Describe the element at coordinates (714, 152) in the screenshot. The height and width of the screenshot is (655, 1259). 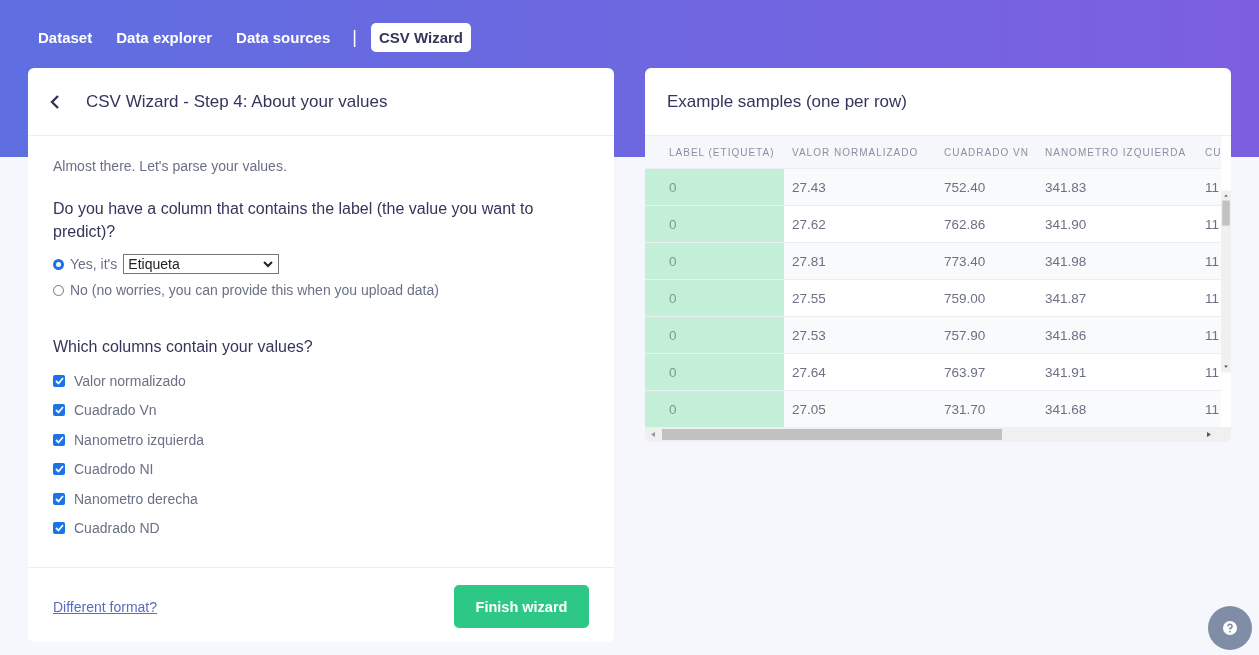
I see `column-header: LABEL (ETIQUETA)` at that location.